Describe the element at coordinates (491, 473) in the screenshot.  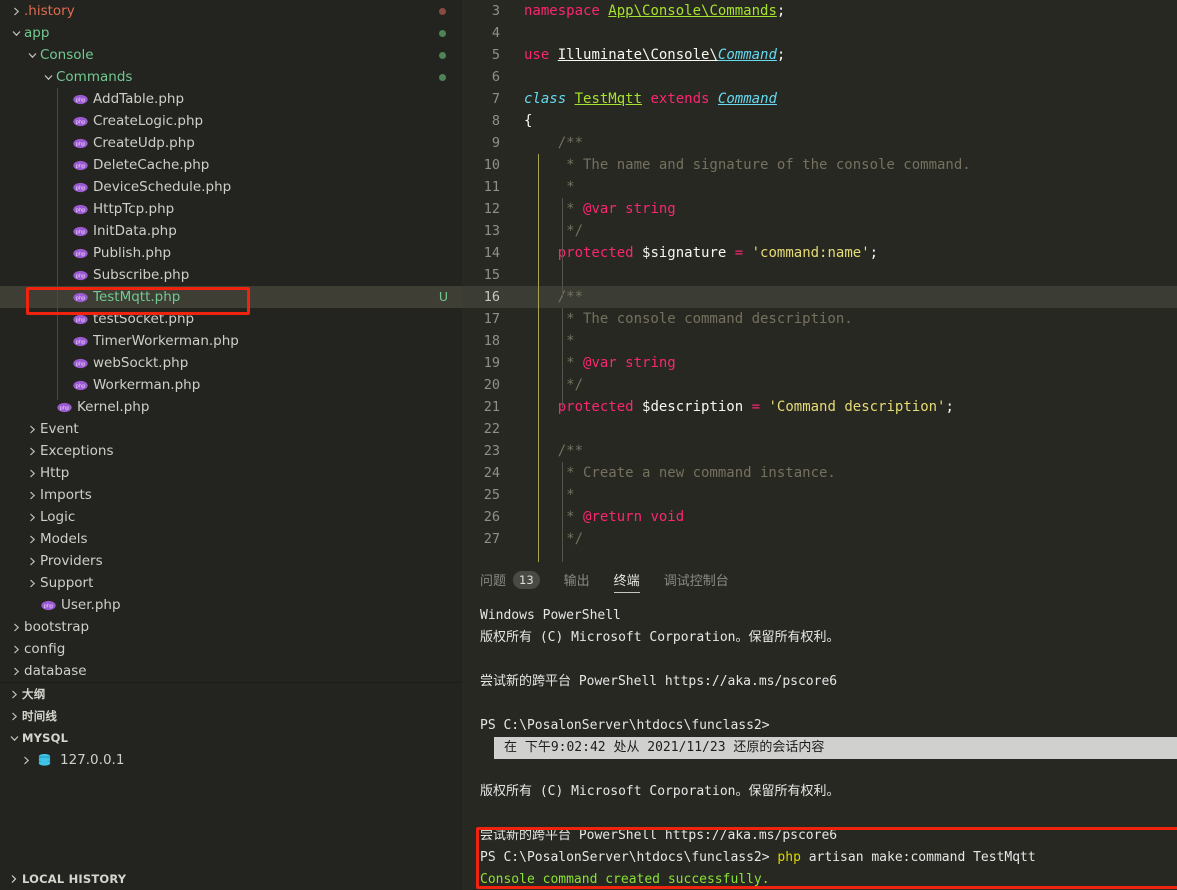
I see `line-number: 24` at that location.